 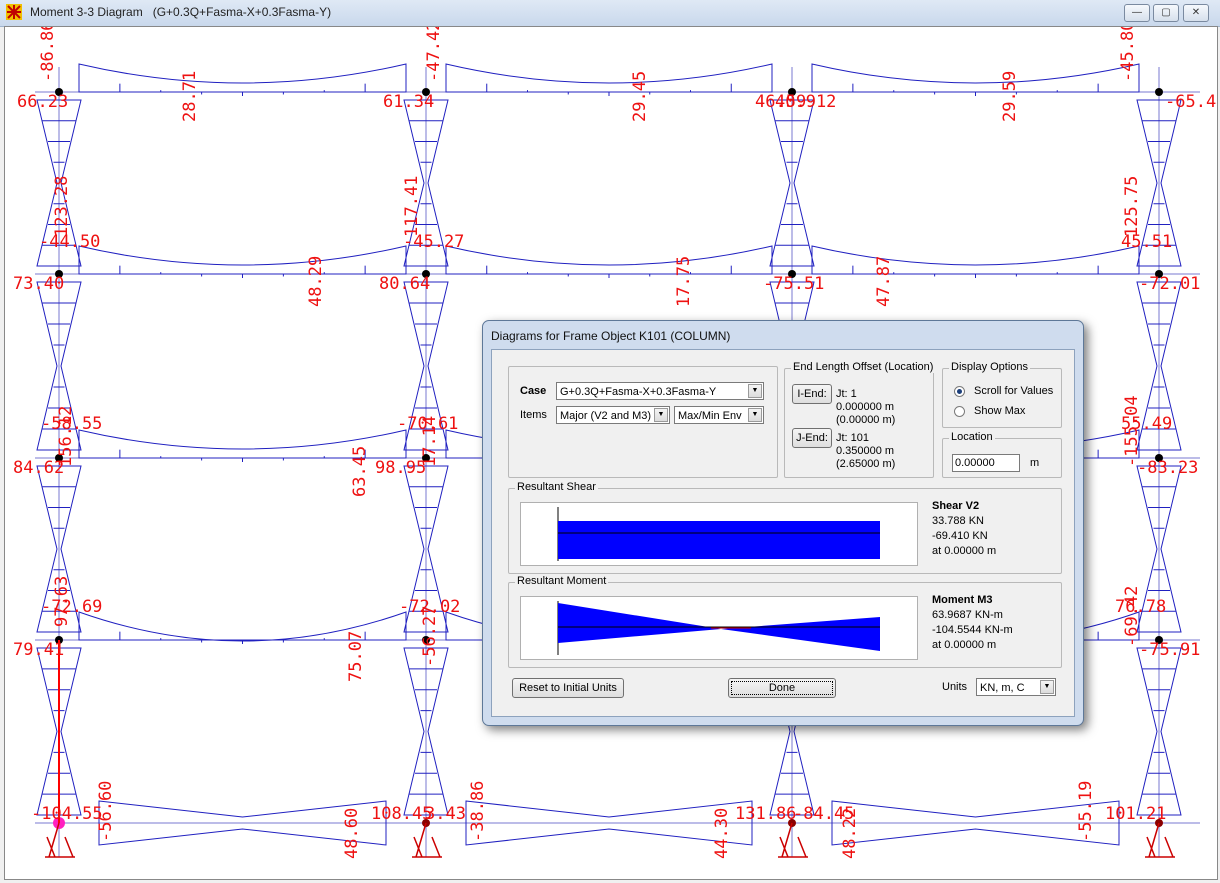 What do you see at coordinates (62, 206) in the screenshot?
I see `moment-value-label: 123.28` at bounding box center [62, 206].